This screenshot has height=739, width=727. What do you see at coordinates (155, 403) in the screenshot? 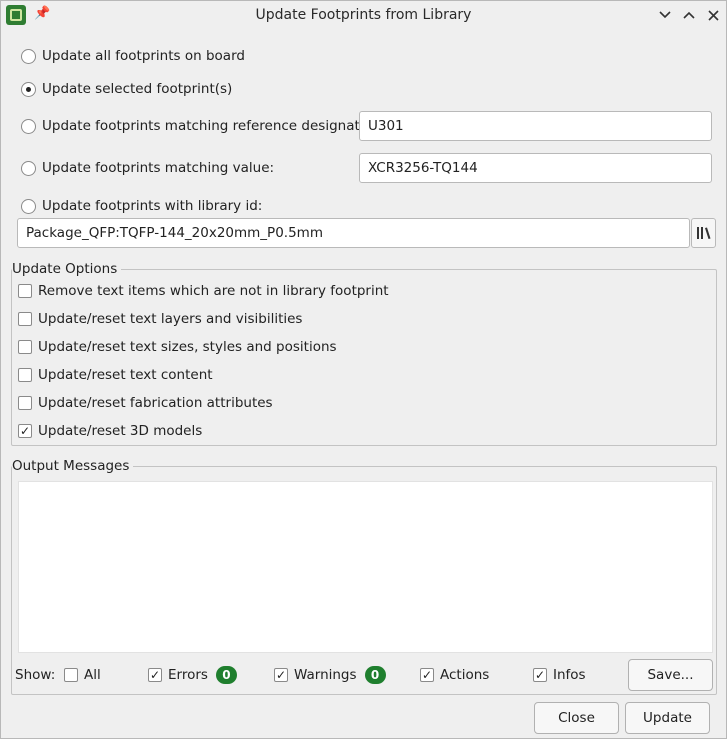
I see `checkbox-label: Update/reset fabrication attributes` at bounding box center [155, 403].